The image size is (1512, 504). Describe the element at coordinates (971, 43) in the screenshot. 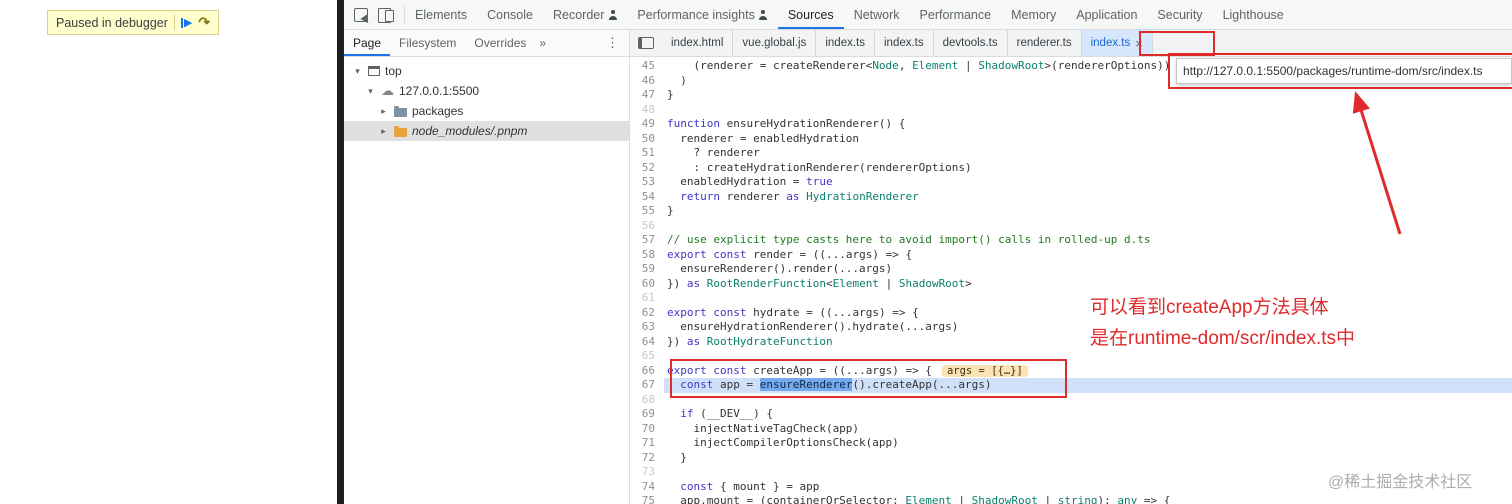

I see `file-tab-devtools-ts-4: devtools.ts` at that location.